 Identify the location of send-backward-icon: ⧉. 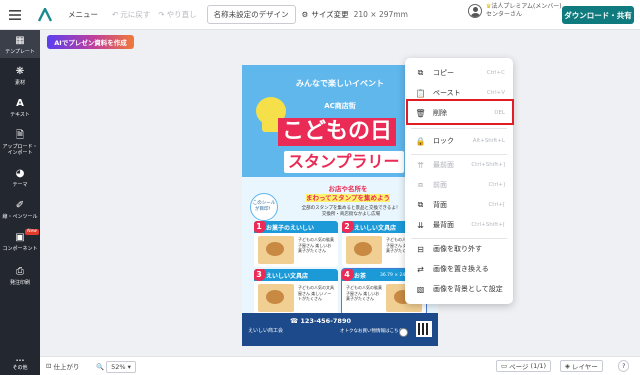
(420, 204).